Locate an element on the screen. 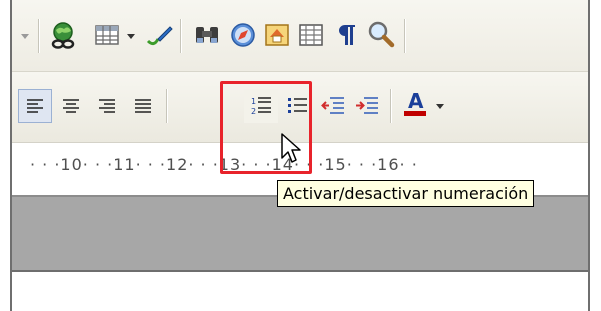 This screenshot has width=601, height=311. navigator-compass-icon is located at coordinates (243, 35).